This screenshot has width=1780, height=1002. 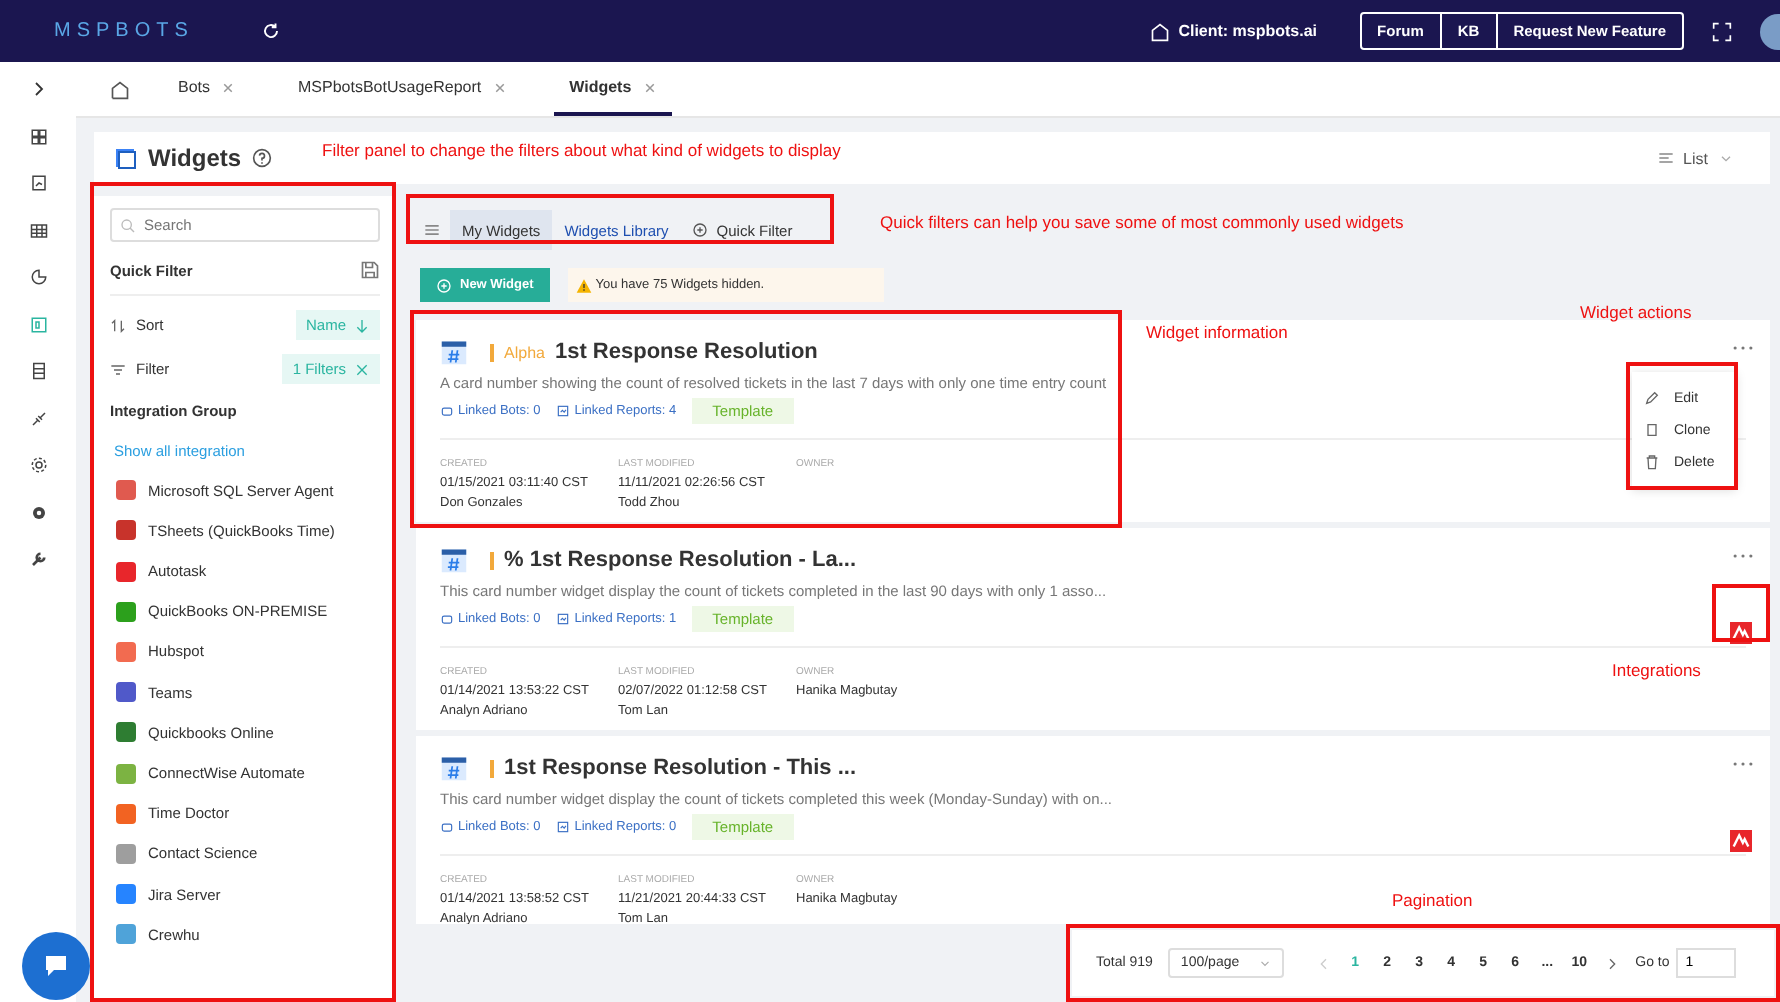 What do you see at coordinates (271, 31) in the screenshot?
I see `refresh-icon` at bounding box center [271, 31].